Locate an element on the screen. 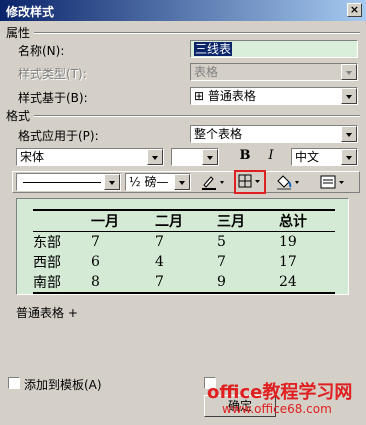 The width and height of the screenshot is (366, 425). line-width-combo: ½ 磅— is located at coordinates (158, 182).